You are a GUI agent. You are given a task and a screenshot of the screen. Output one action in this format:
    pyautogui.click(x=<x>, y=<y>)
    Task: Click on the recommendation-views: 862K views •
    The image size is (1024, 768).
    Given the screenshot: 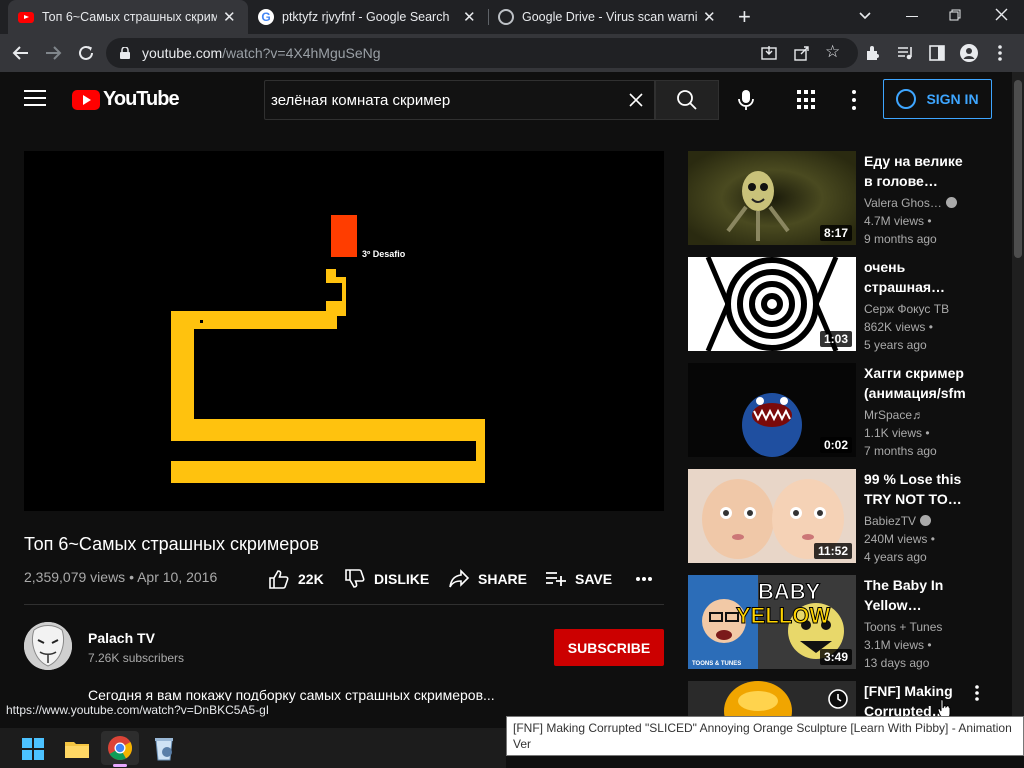 What is the action you would take?
    pyautogui.click(x=898, y=327)
    